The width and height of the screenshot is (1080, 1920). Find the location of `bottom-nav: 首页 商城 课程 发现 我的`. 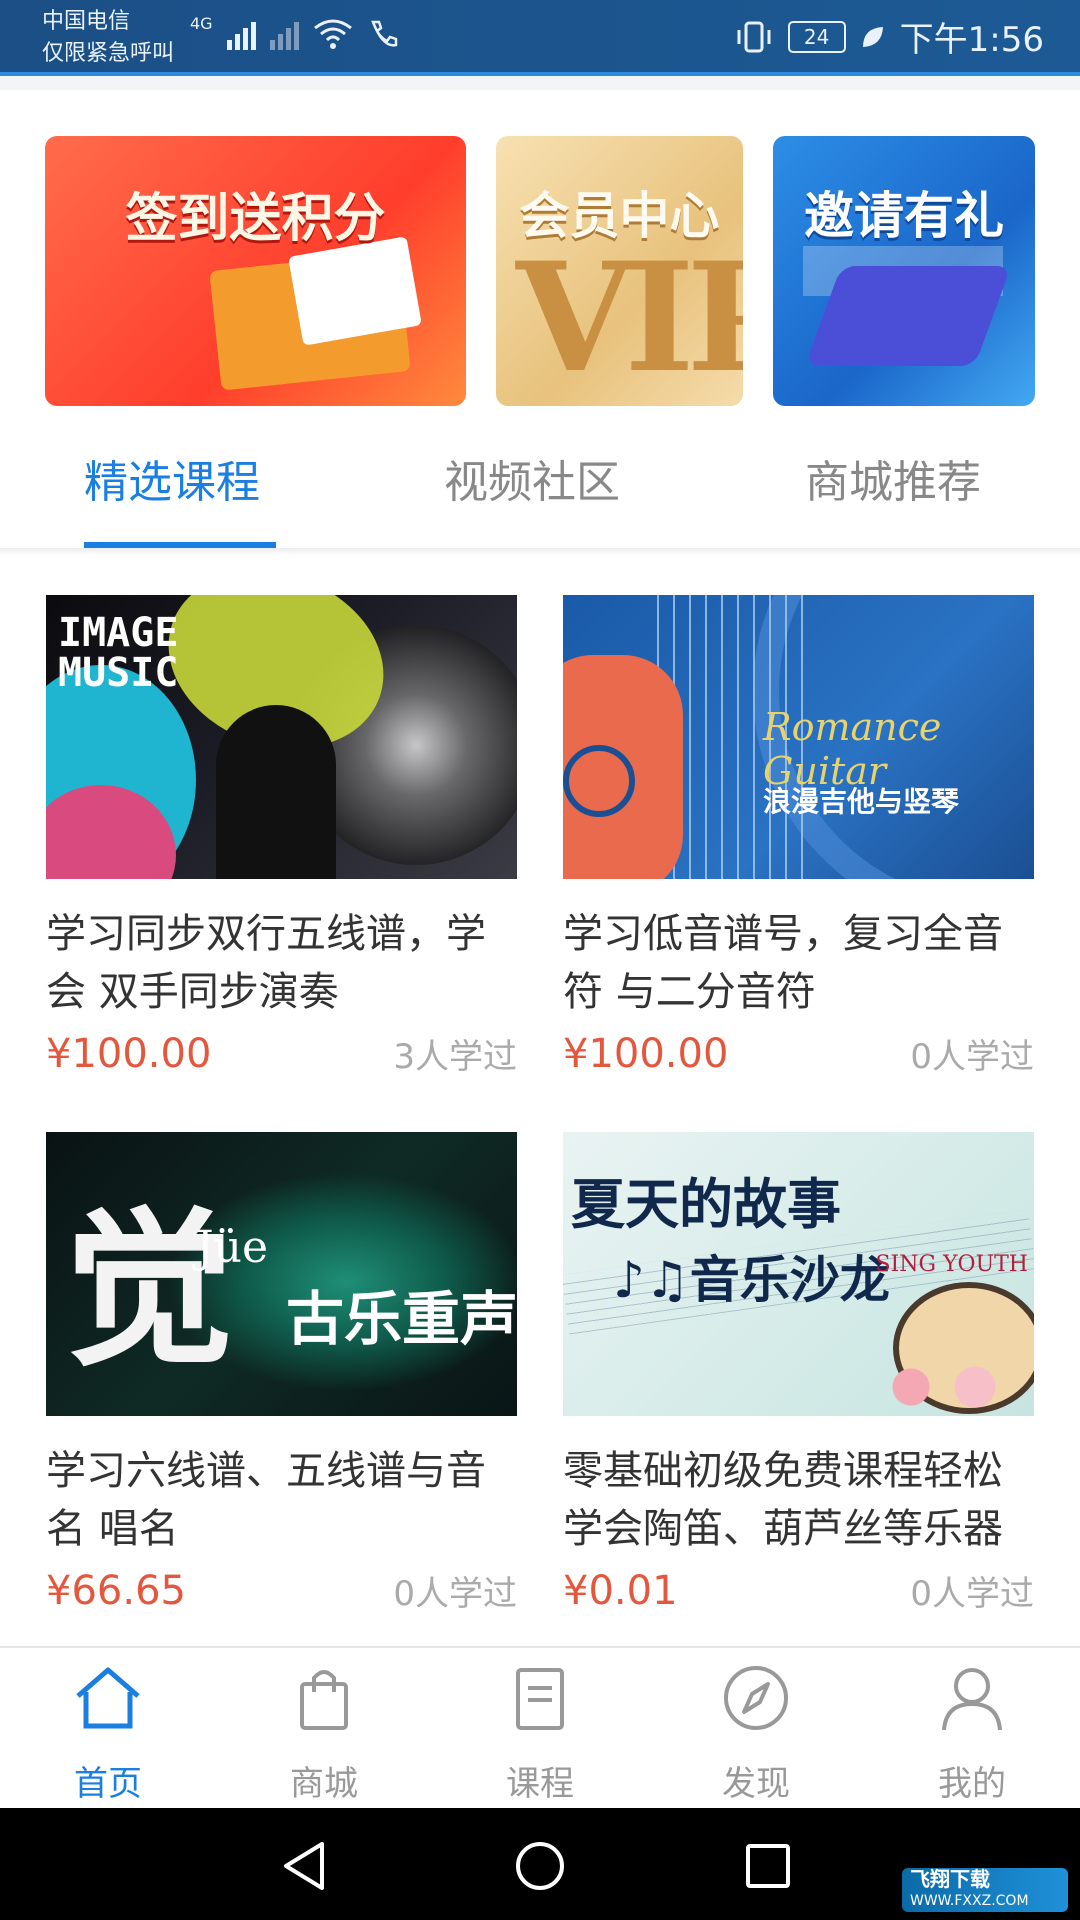

bottom-nav: 首页 商城 课程 发现 我的 is located at coordinates (540, 1728).